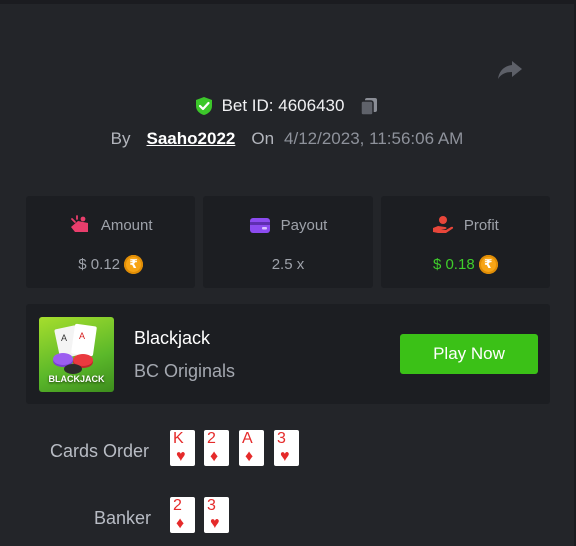 The image size is (576, 546). Describe the element at coordinates (481, 225) in the screenshot. I see `profit-label: Profit` at that location.